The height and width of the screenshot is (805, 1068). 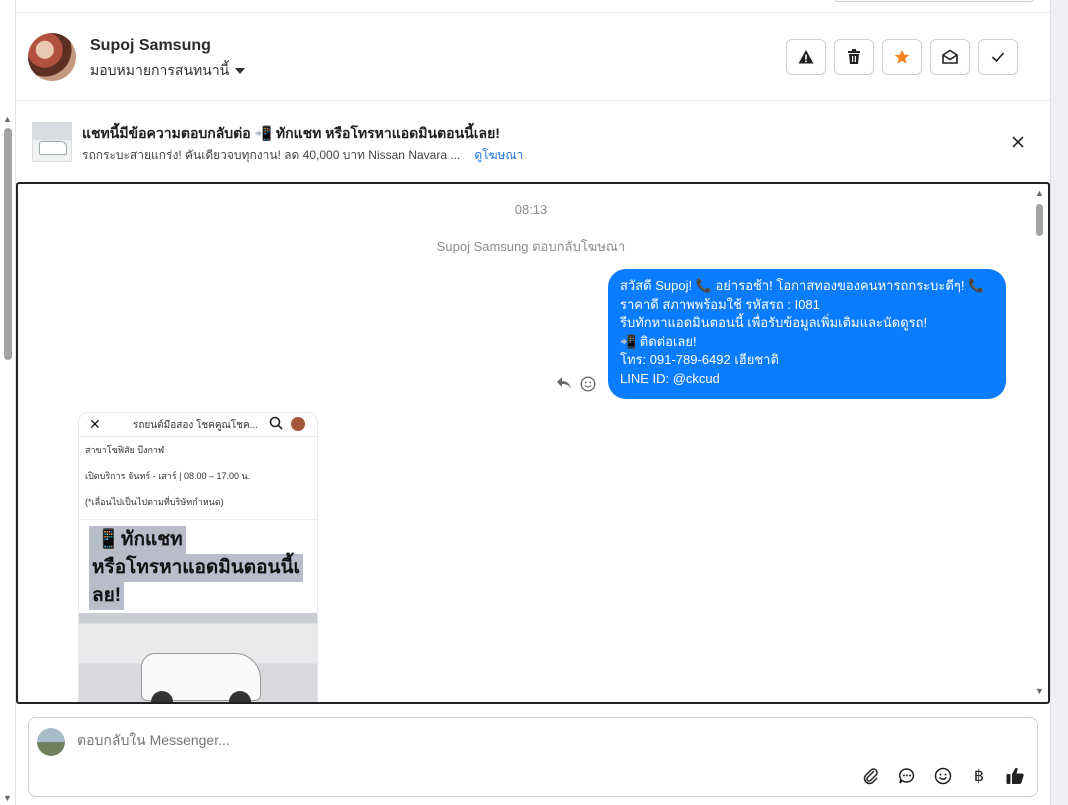 What do you see at coordinates (198, 657) in the screenshot?
I see `pickup-truck-photo` at bounding box center [198, 657].